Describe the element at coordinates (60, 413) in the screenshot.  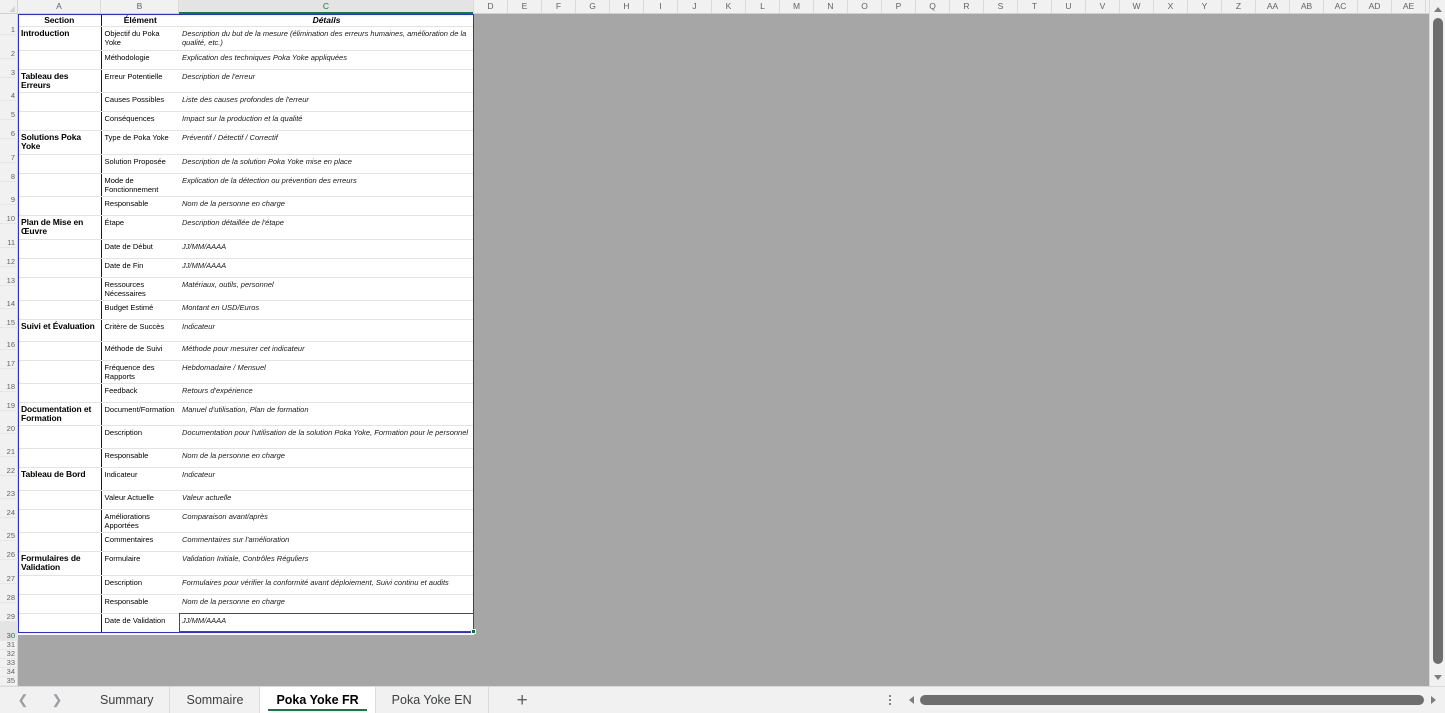
I see `cell-section: Documentation et Formation` at that location.